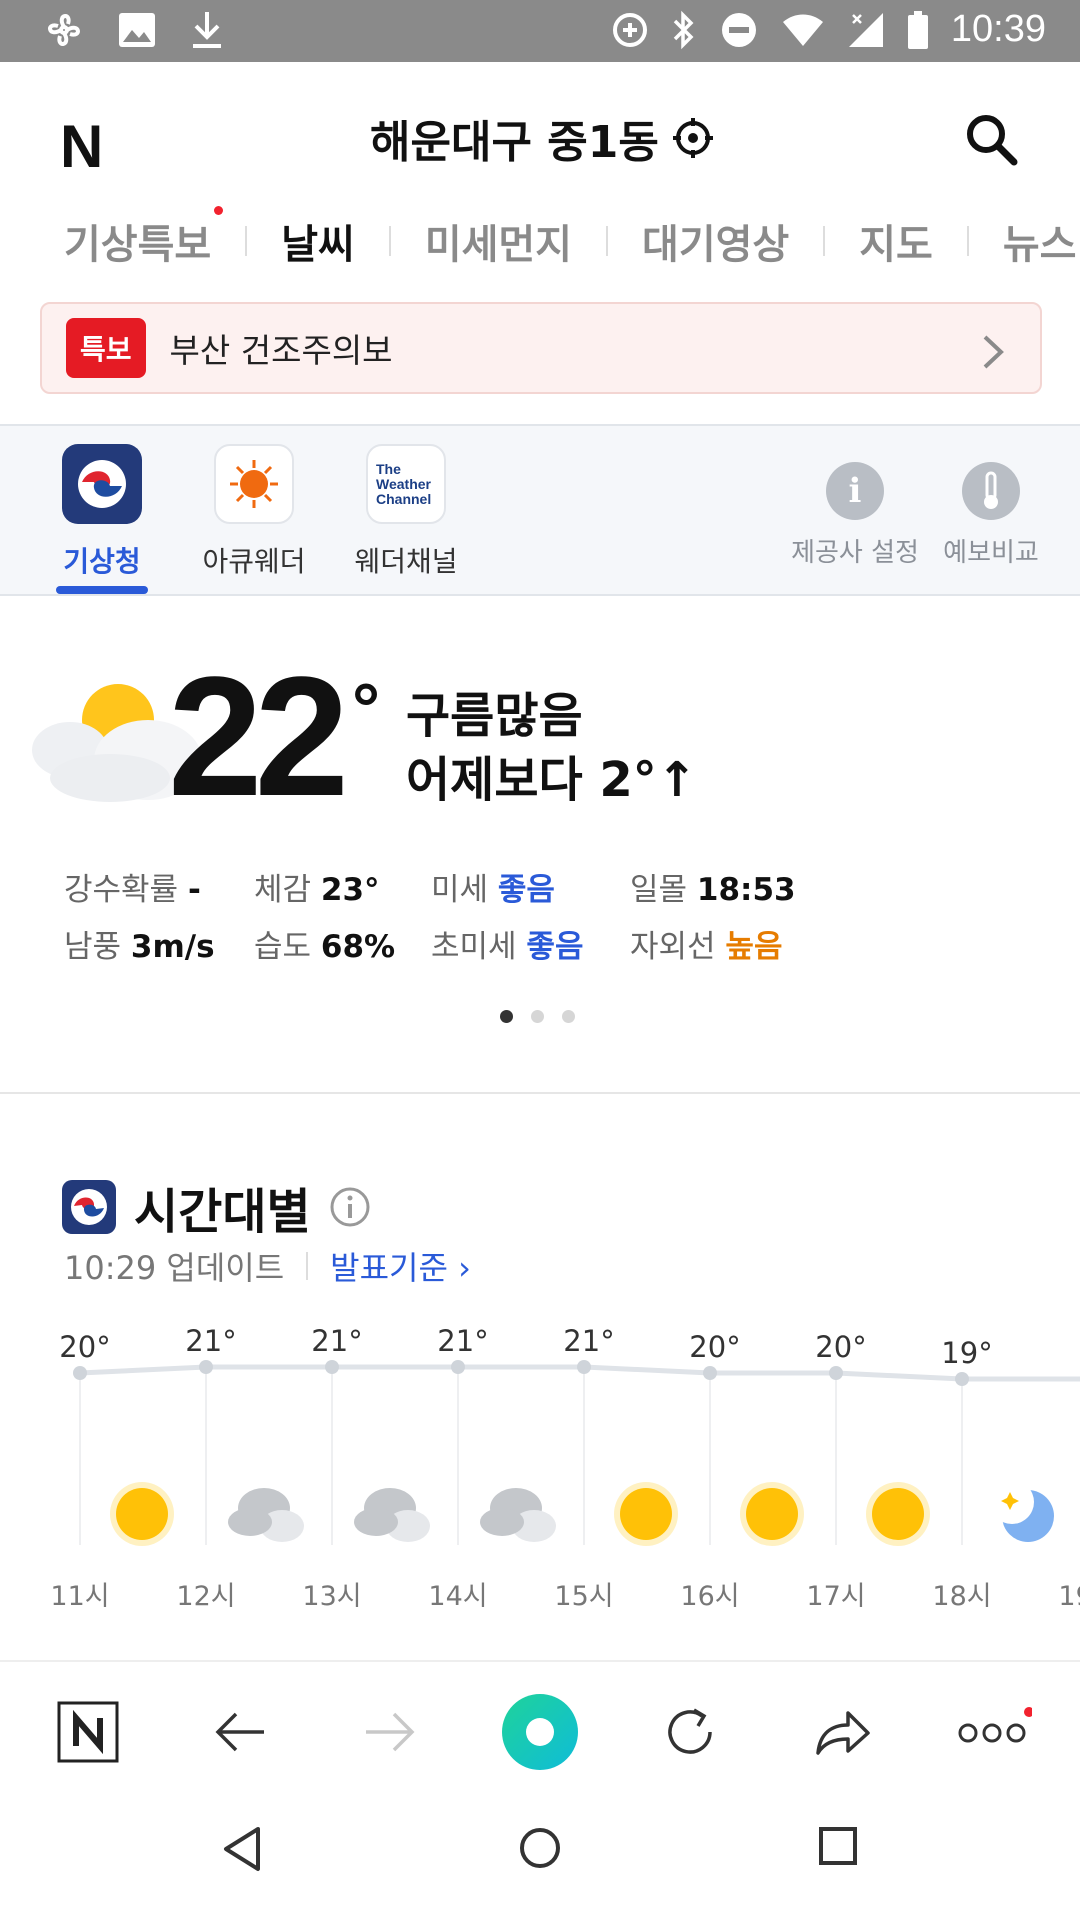 Image resolution: width=1080 pixels, height=1920 pixels. I want to click on green-dot-icon, so click(540, 1732).